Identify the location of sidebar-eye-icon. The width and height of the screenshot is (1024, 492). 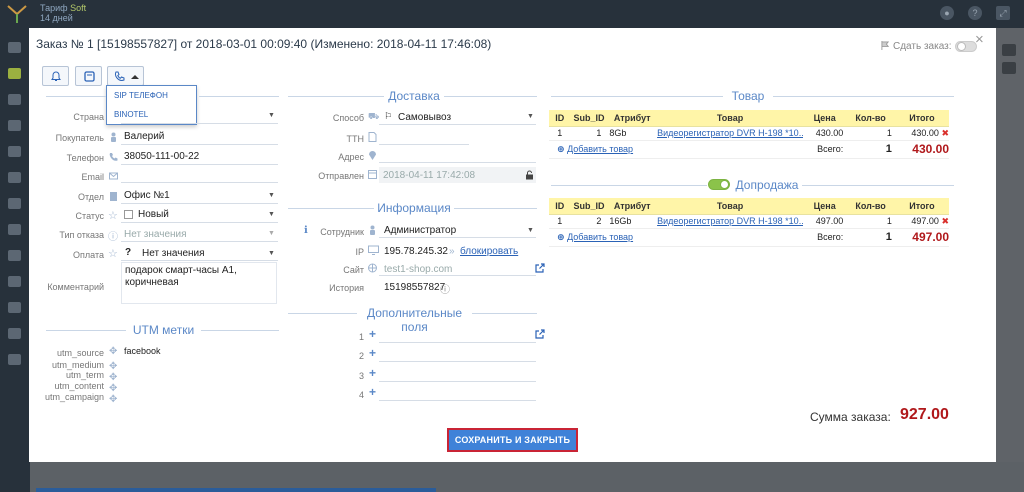
(14, 333).